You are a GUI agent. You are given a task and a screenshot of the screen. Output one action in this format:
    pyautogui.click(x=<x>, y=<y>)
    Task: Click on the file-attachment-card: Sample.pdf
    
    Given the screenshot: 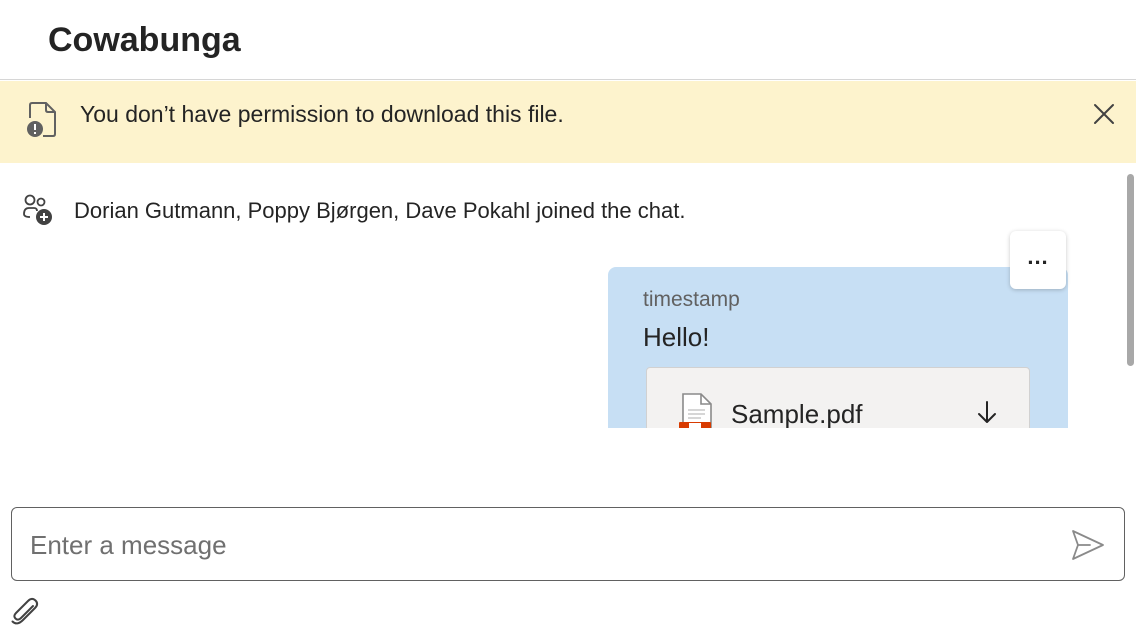 What is the action you would take?
    pyautogui.click(x=838, y=397)
    